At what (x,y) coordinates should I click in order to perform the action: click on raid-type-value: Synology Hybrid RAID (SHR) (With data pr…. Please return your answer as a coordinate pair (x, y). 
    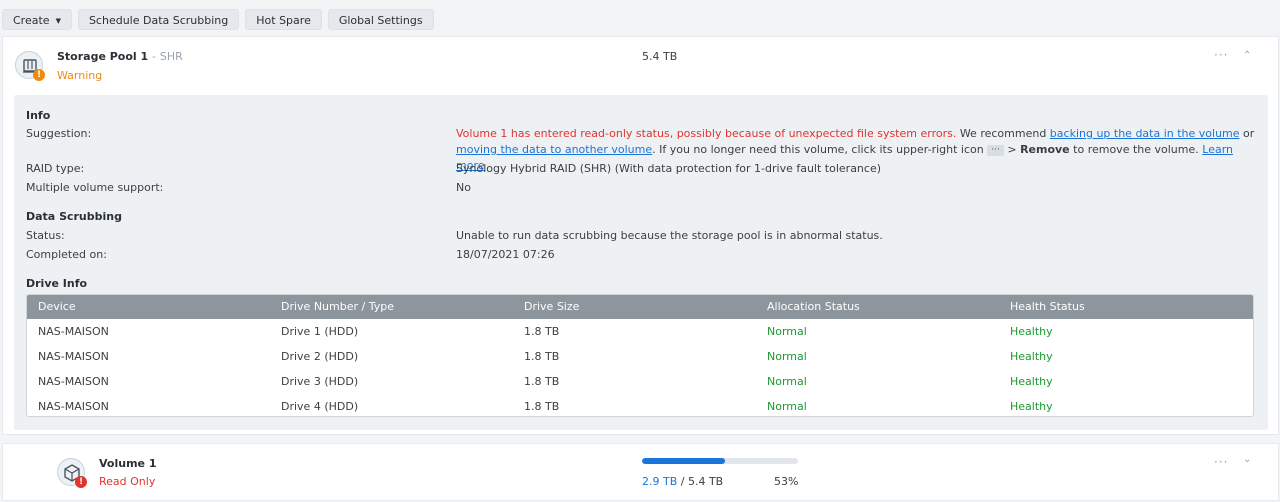
    Looking at the image, I should click on (669, 168).